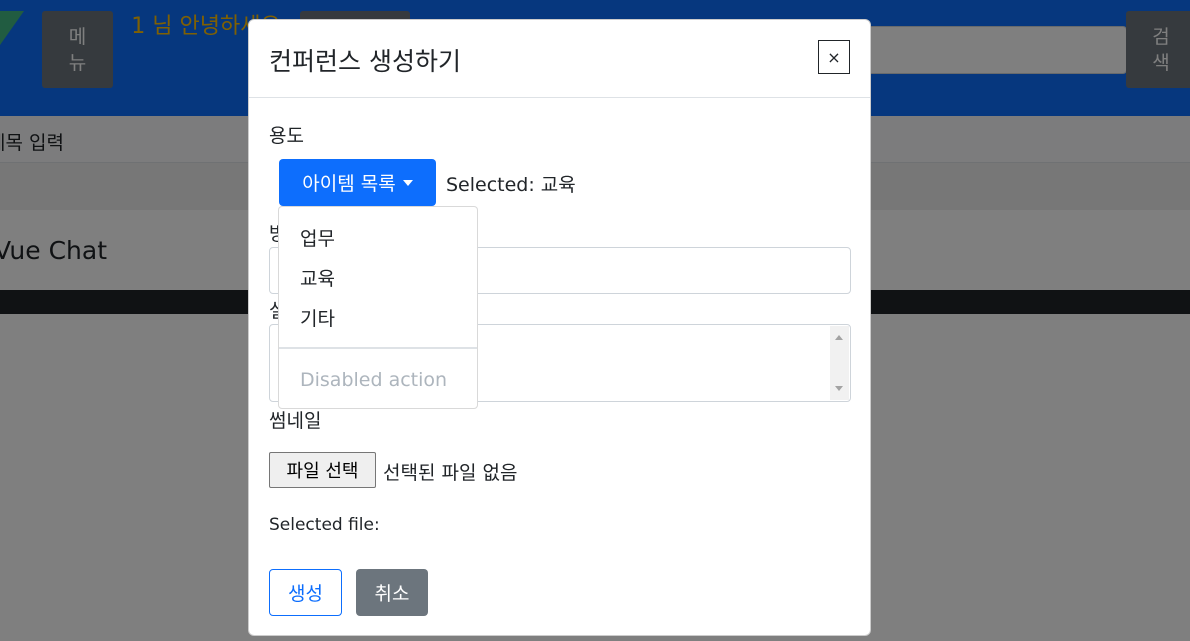 Image resolution: width=1190 pixels, height=641 pixels. Describe the element at coordinates (559, 59) in the screenshot. I see `modal-header: 컨퍼런스 생성하기 ×` at that location.